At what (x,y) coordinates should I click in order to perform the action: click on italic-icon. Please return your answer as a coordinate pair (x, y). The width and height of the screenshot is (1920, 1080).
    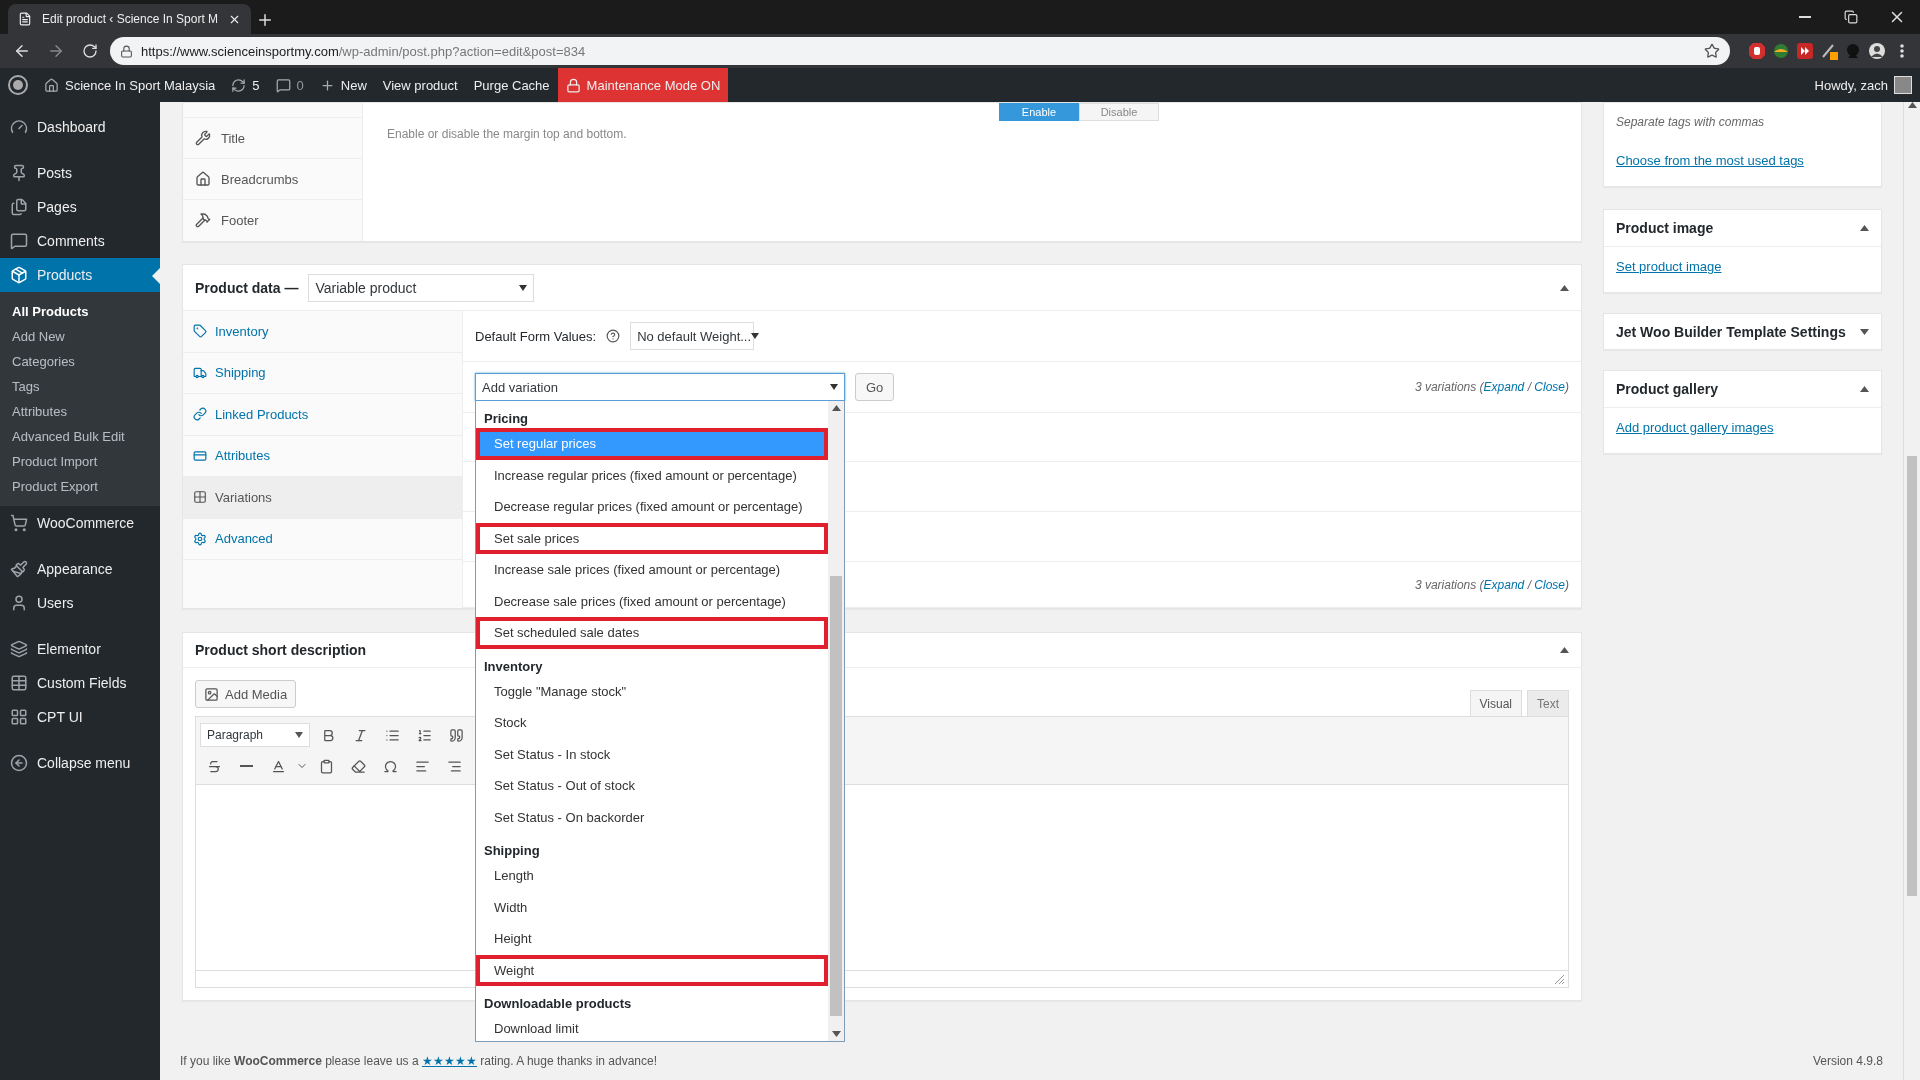
    Looking at the image, I should click on (360, 735).